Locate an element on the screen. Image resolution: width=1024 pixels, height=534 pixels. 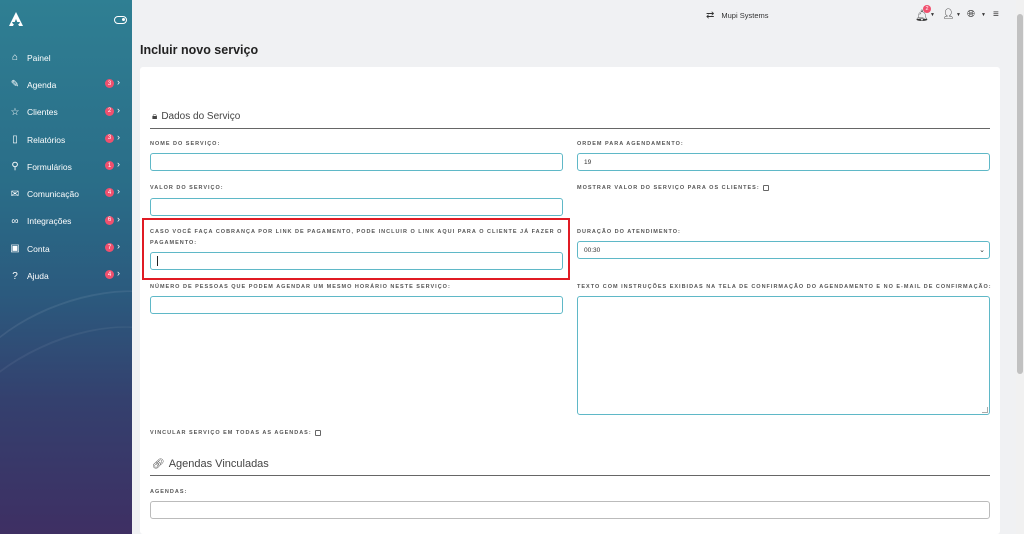
sidebar-item-label: Painel is located at coordinates (39, 57).